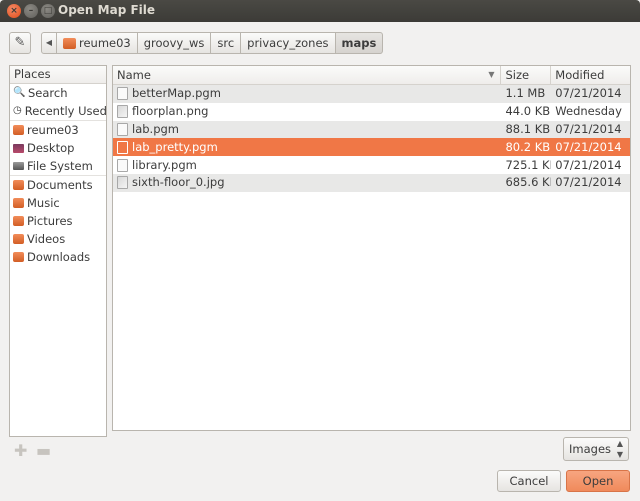 This screenshot has width=640, height=501. I want to click on chevron-left-icon: ◀, so click(49, 42).